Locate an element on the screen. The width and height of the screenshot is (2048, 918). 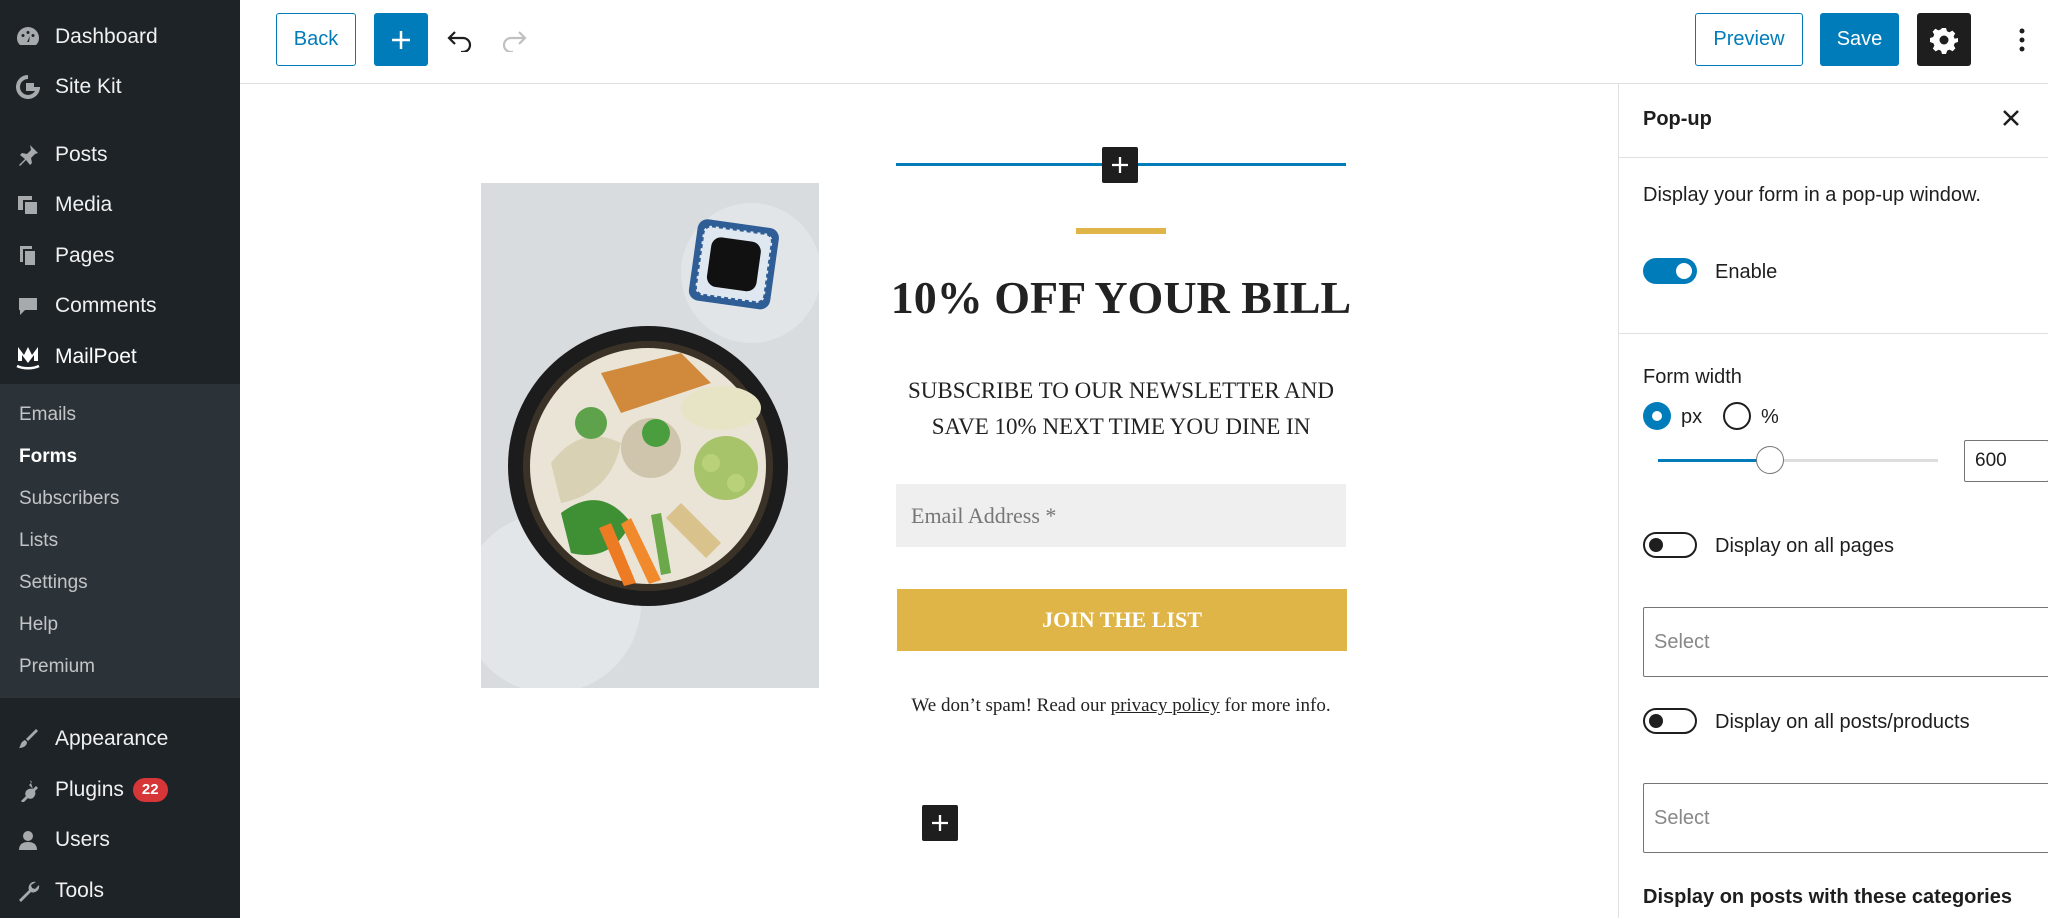
back-button: Back is located at coordinates (316, 39).